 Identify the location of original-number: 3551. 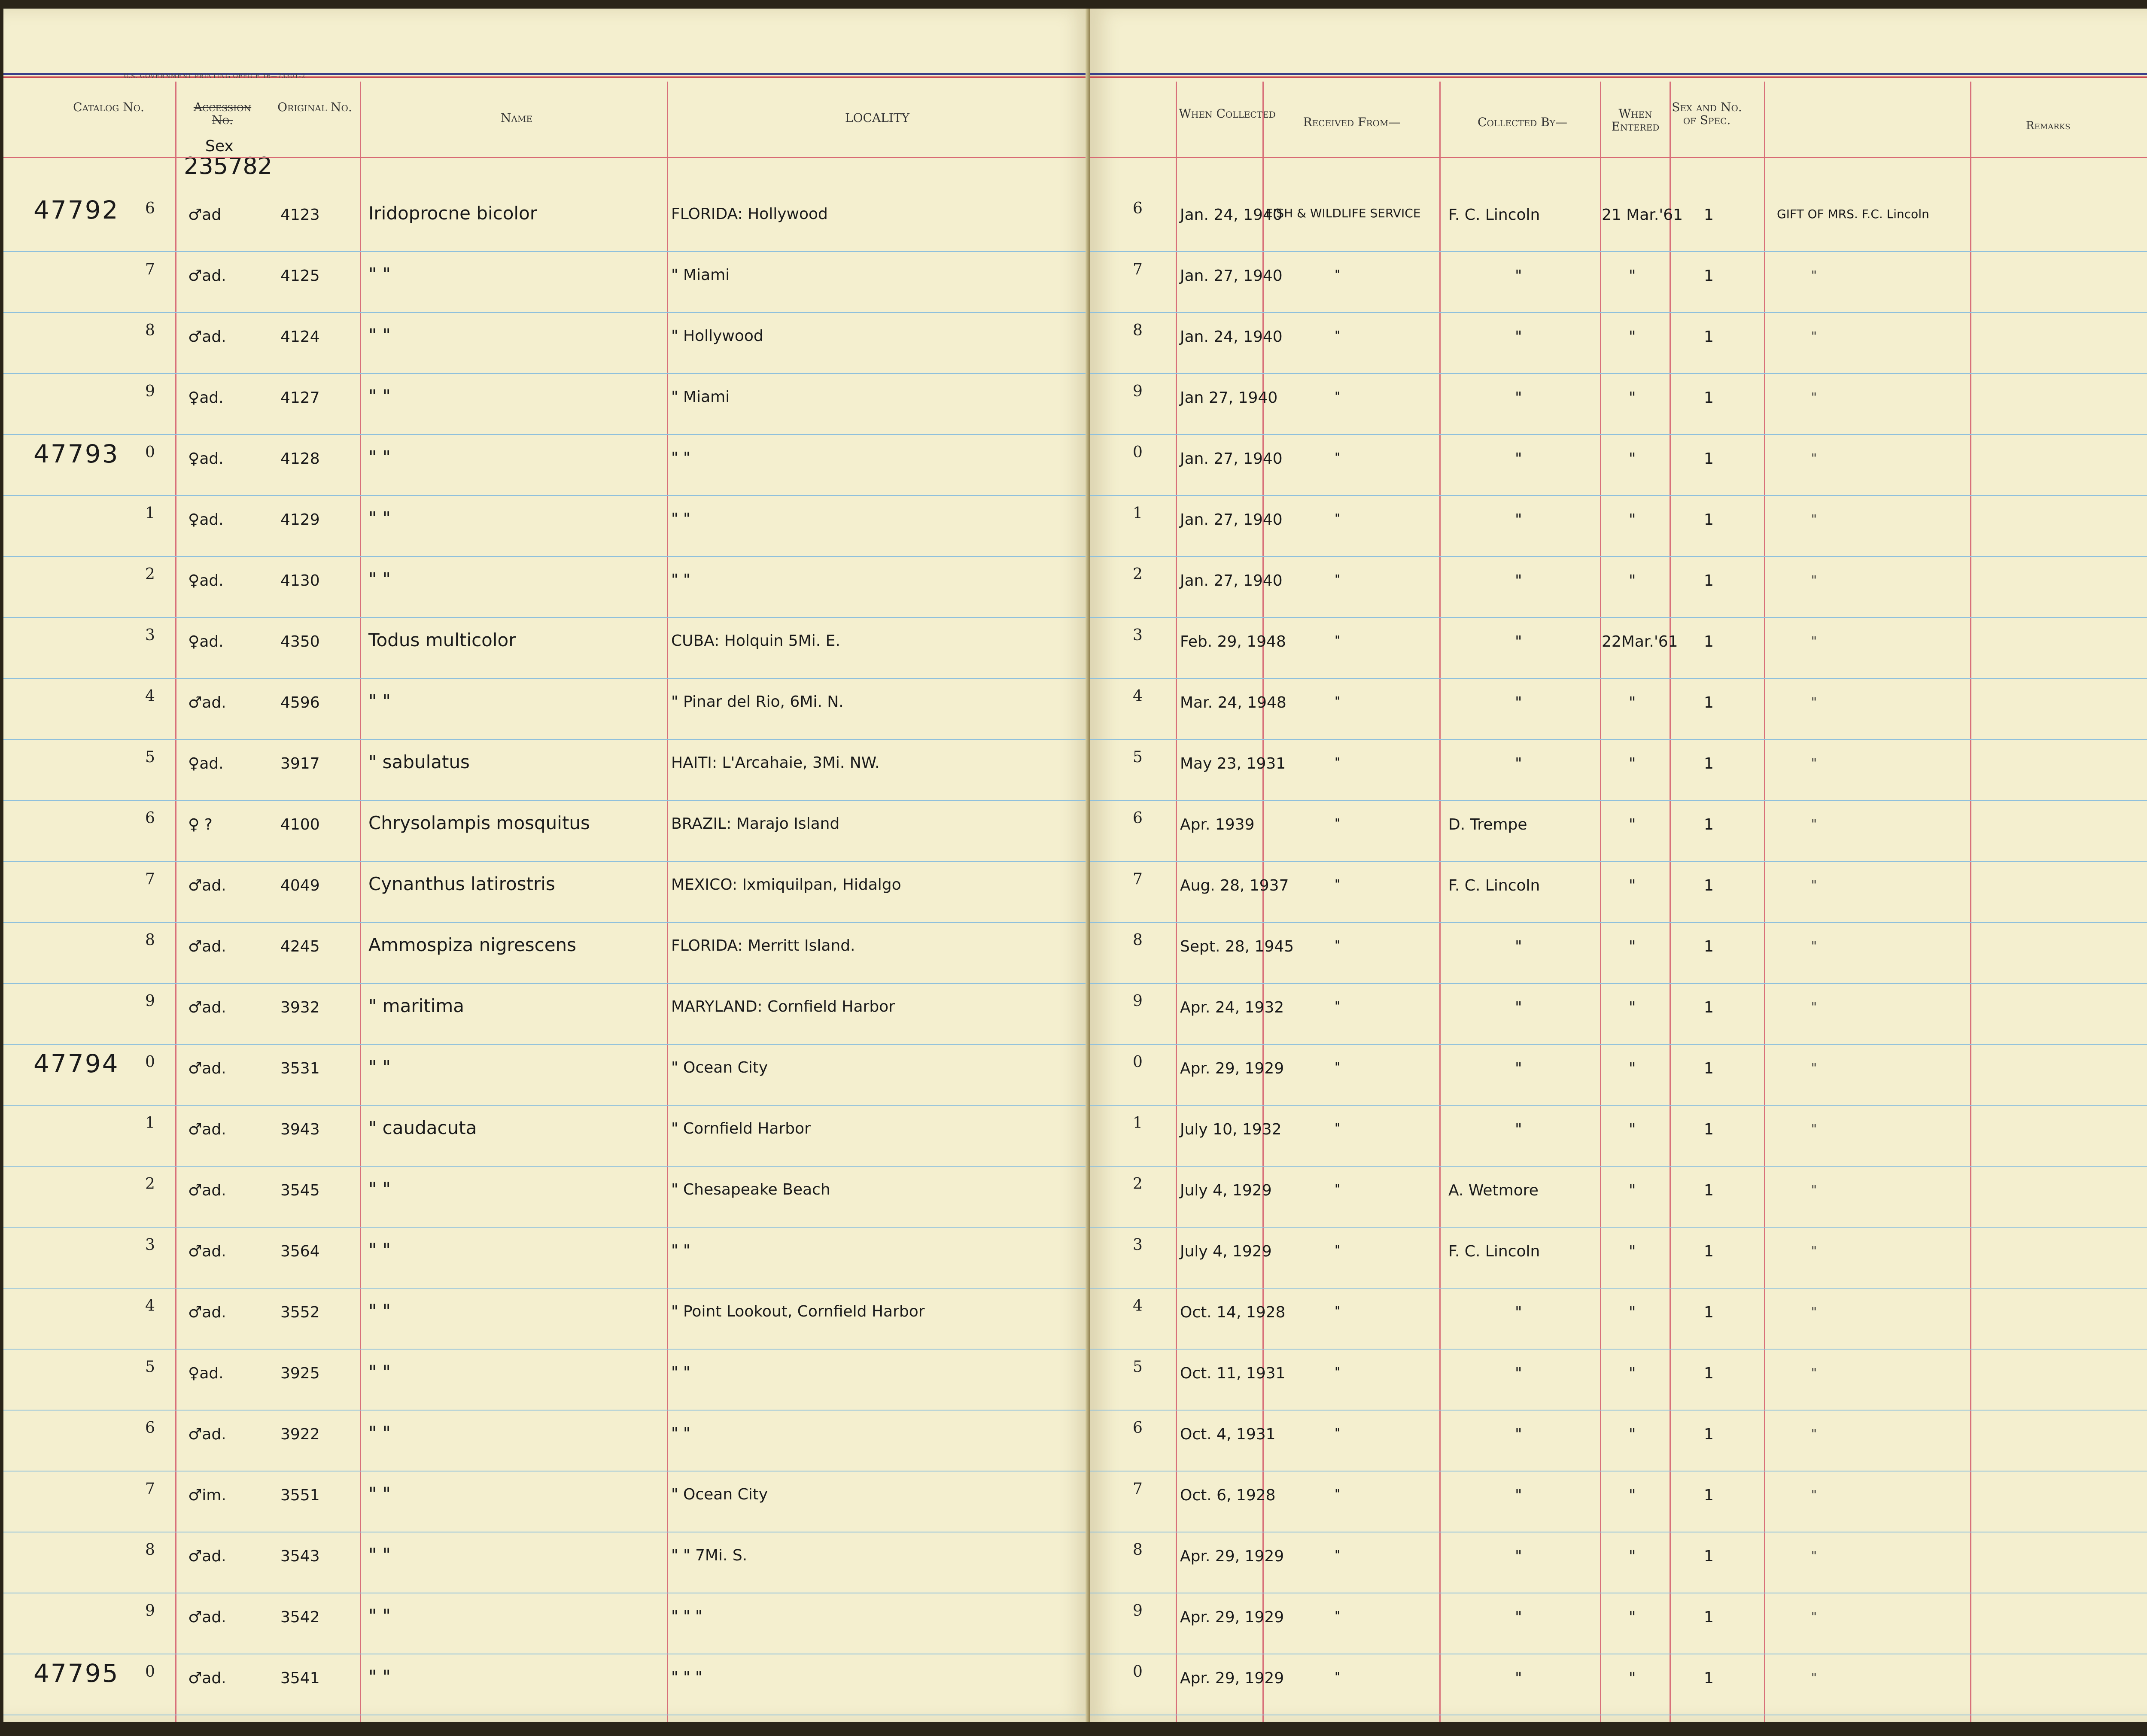
(300, 1495).